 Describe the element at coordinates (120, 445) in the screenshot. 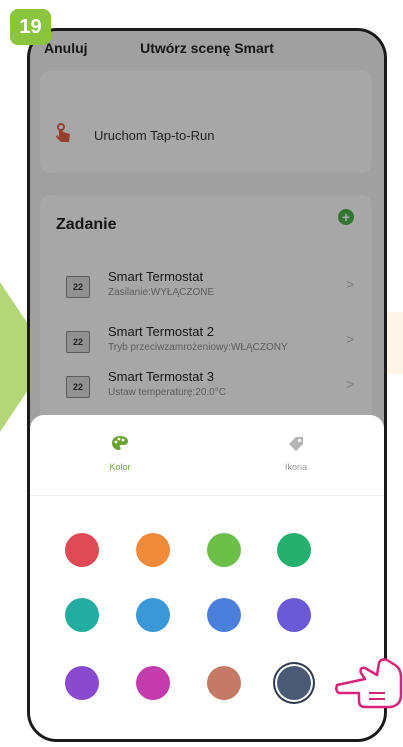

I see `palette-icon` at that location.